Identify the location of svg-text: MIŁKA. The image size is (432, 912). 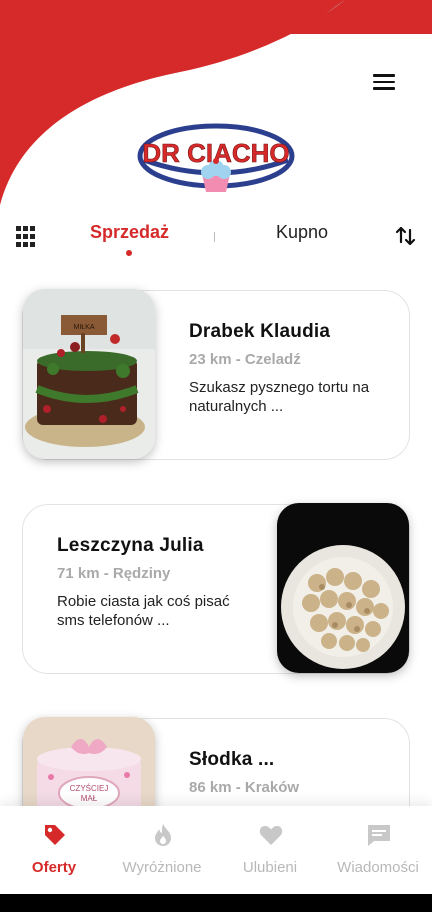
(83, 327).